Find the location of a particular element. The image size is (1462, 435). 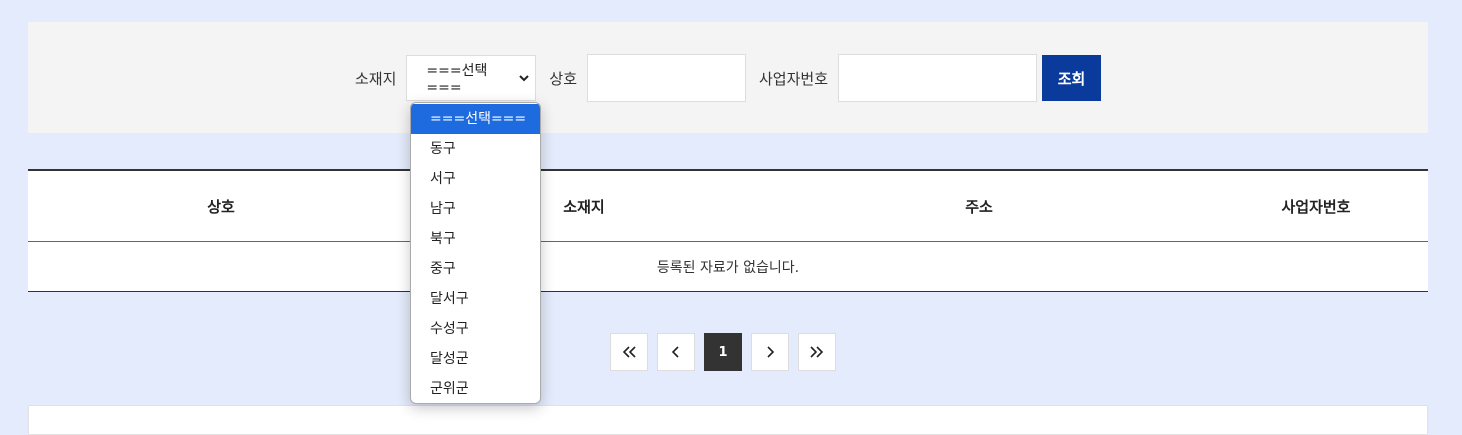

pagination: 1 is located at coordinates (723, 352).